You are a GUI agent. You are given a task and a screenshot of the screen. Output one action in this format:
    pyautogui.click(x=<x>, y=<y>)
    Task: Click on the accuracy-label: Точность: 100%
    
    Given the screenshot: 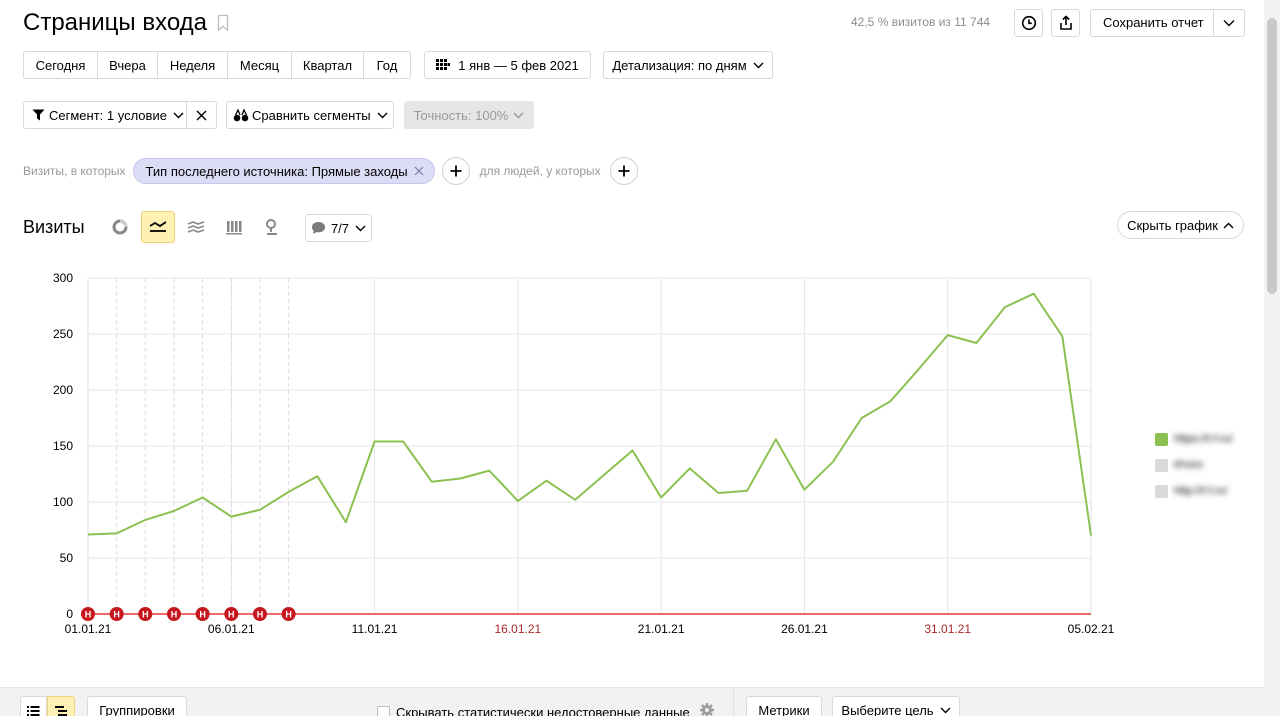 What is the action you would take?
    pyautogui.click(x=461, y=115)
    